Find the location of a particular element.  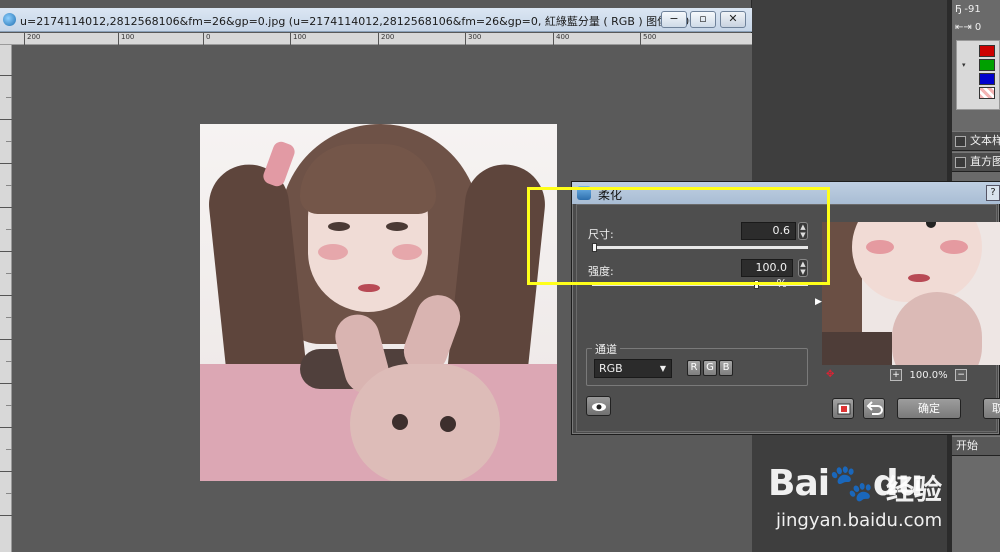

offset-readout: ⇤⇥ 0 is located at coordinates (968, 27).